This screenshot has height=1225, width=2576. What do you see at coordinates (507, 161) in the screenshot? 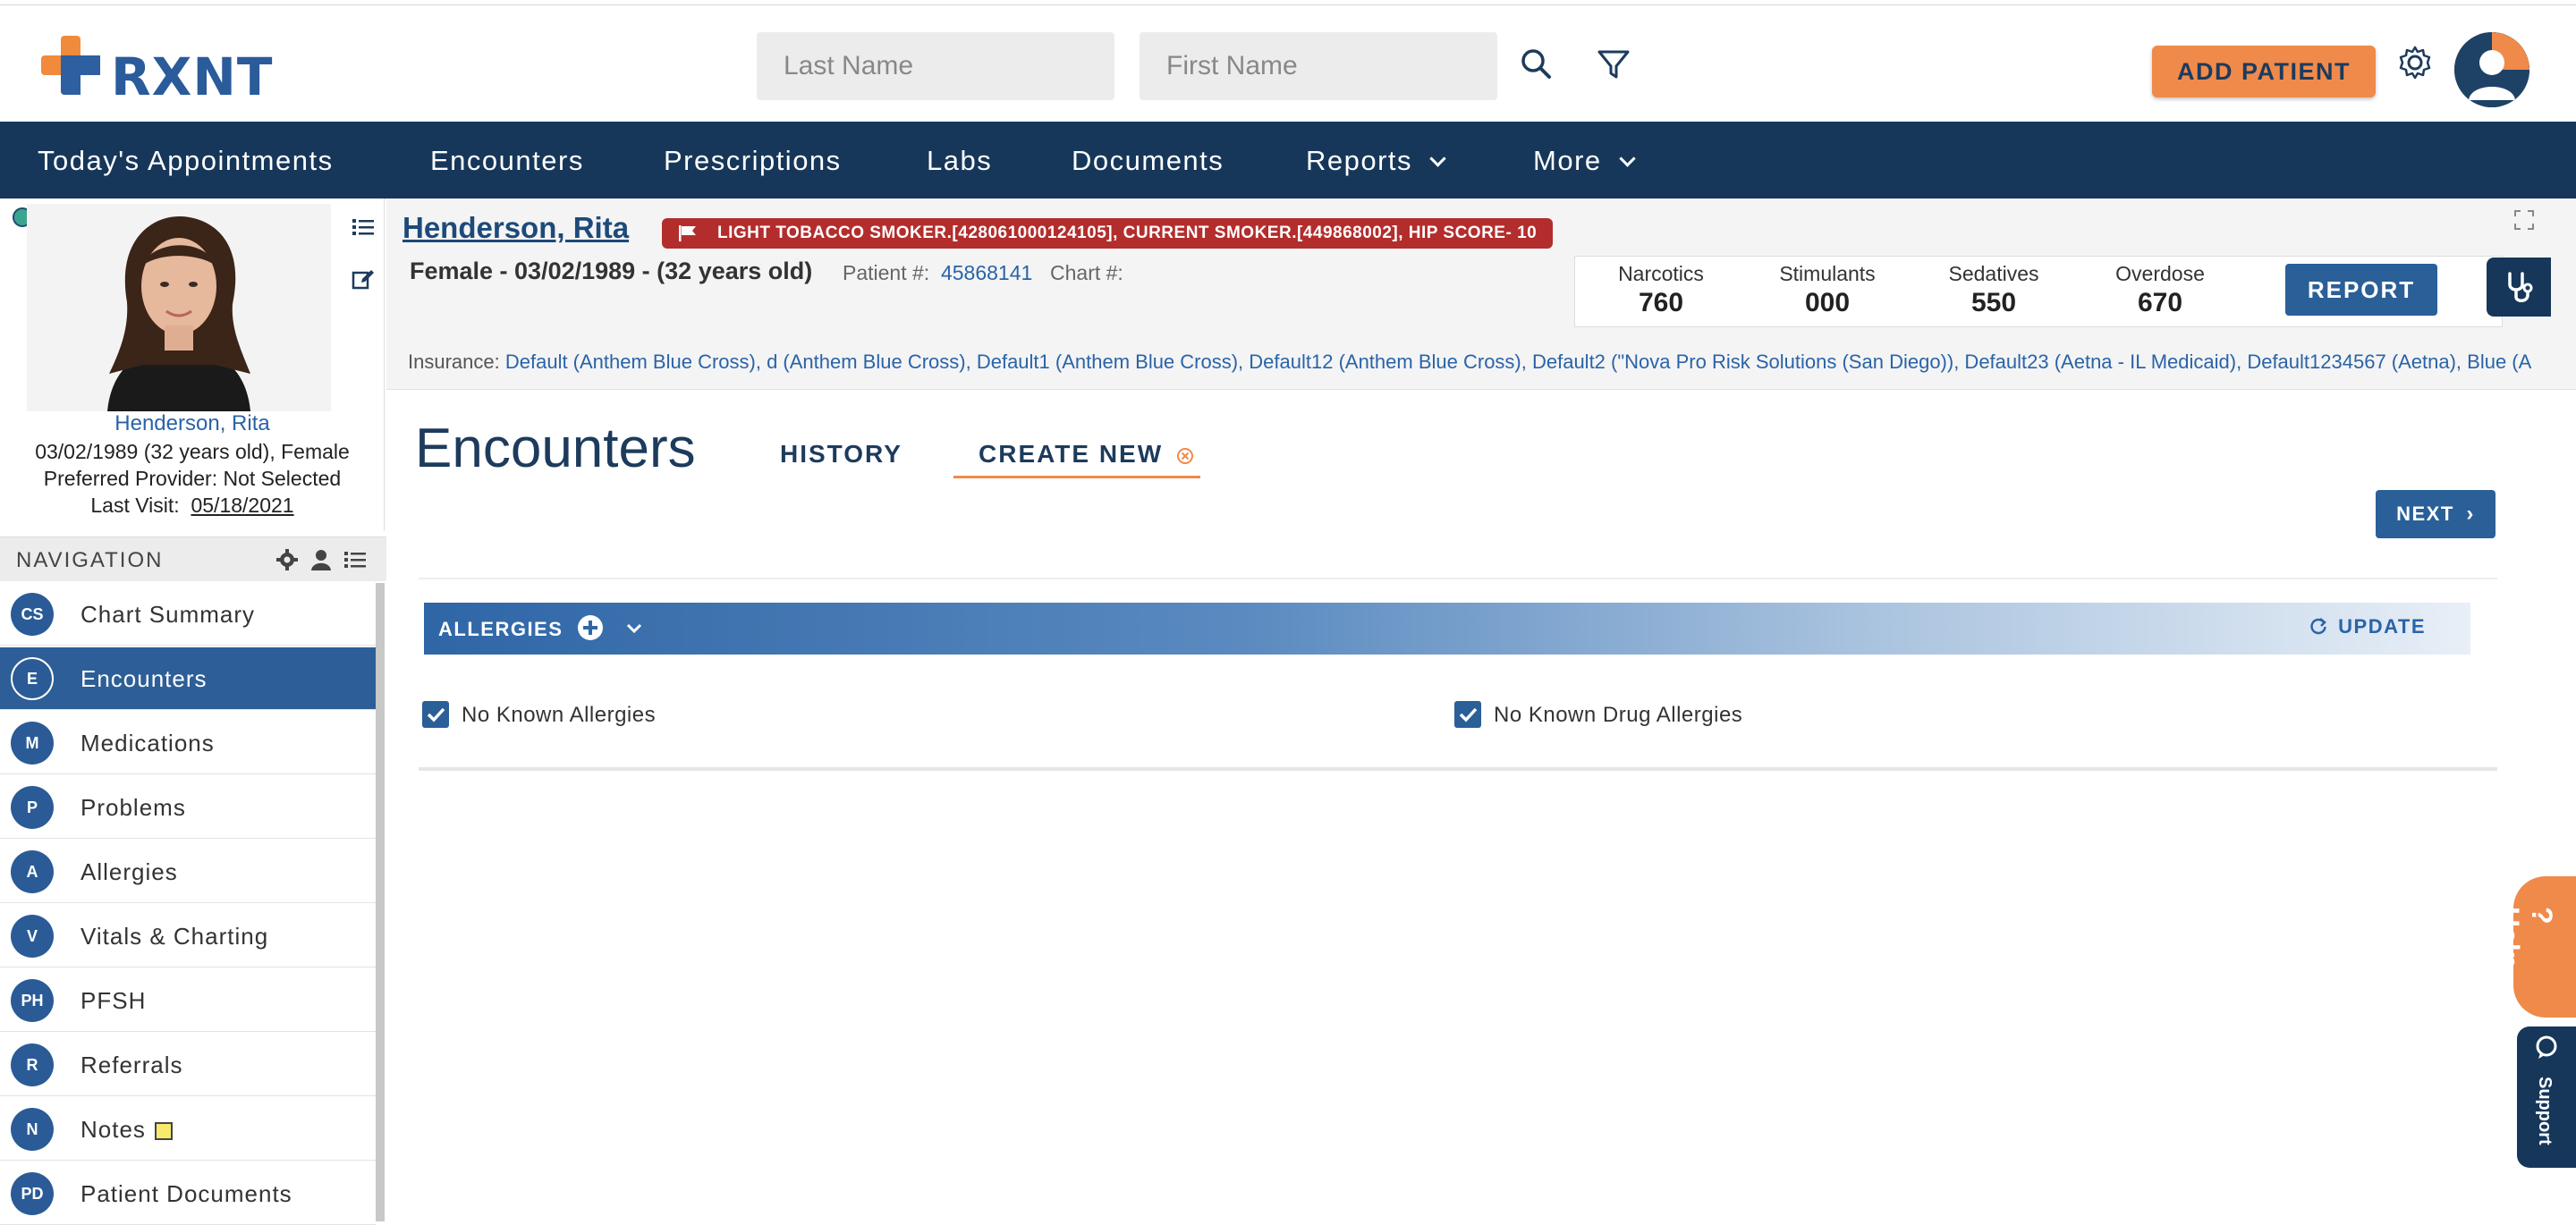
I see `nav-encounters: Encounters` at bounding box center [507, 161].